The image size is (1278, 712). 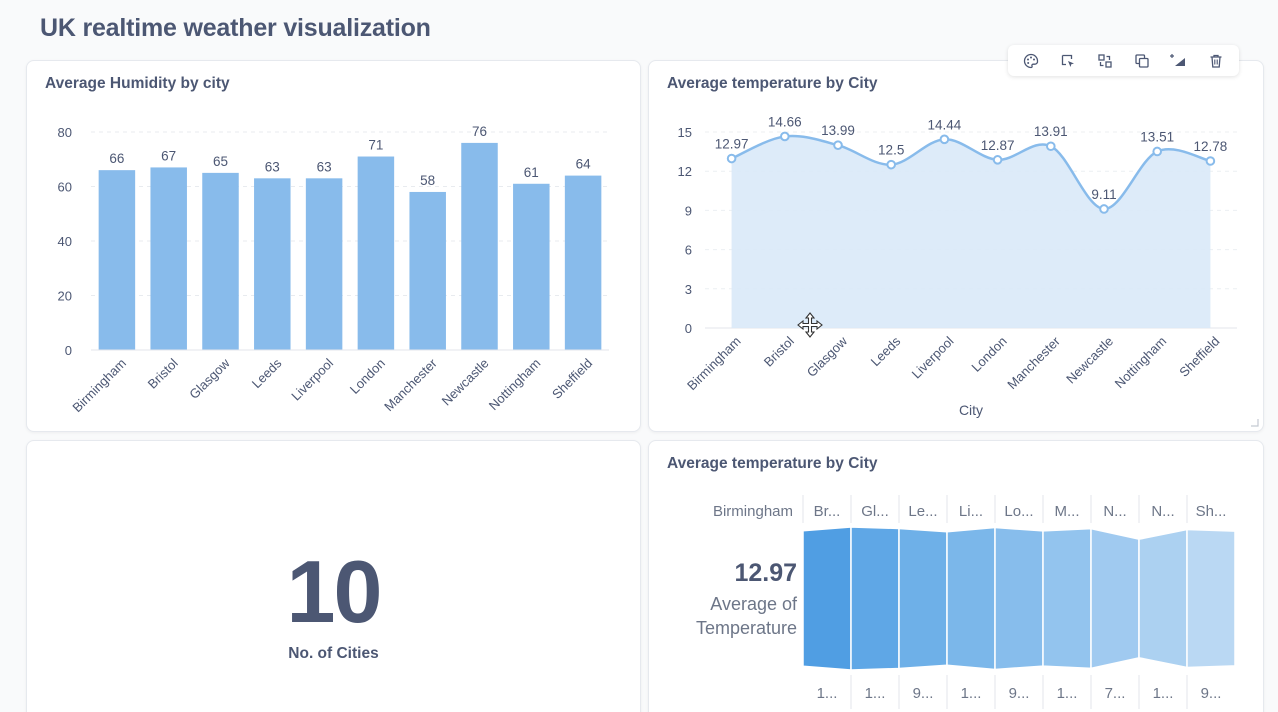 I want to click on y-tick-label: 9, so click(x=688, y=210).